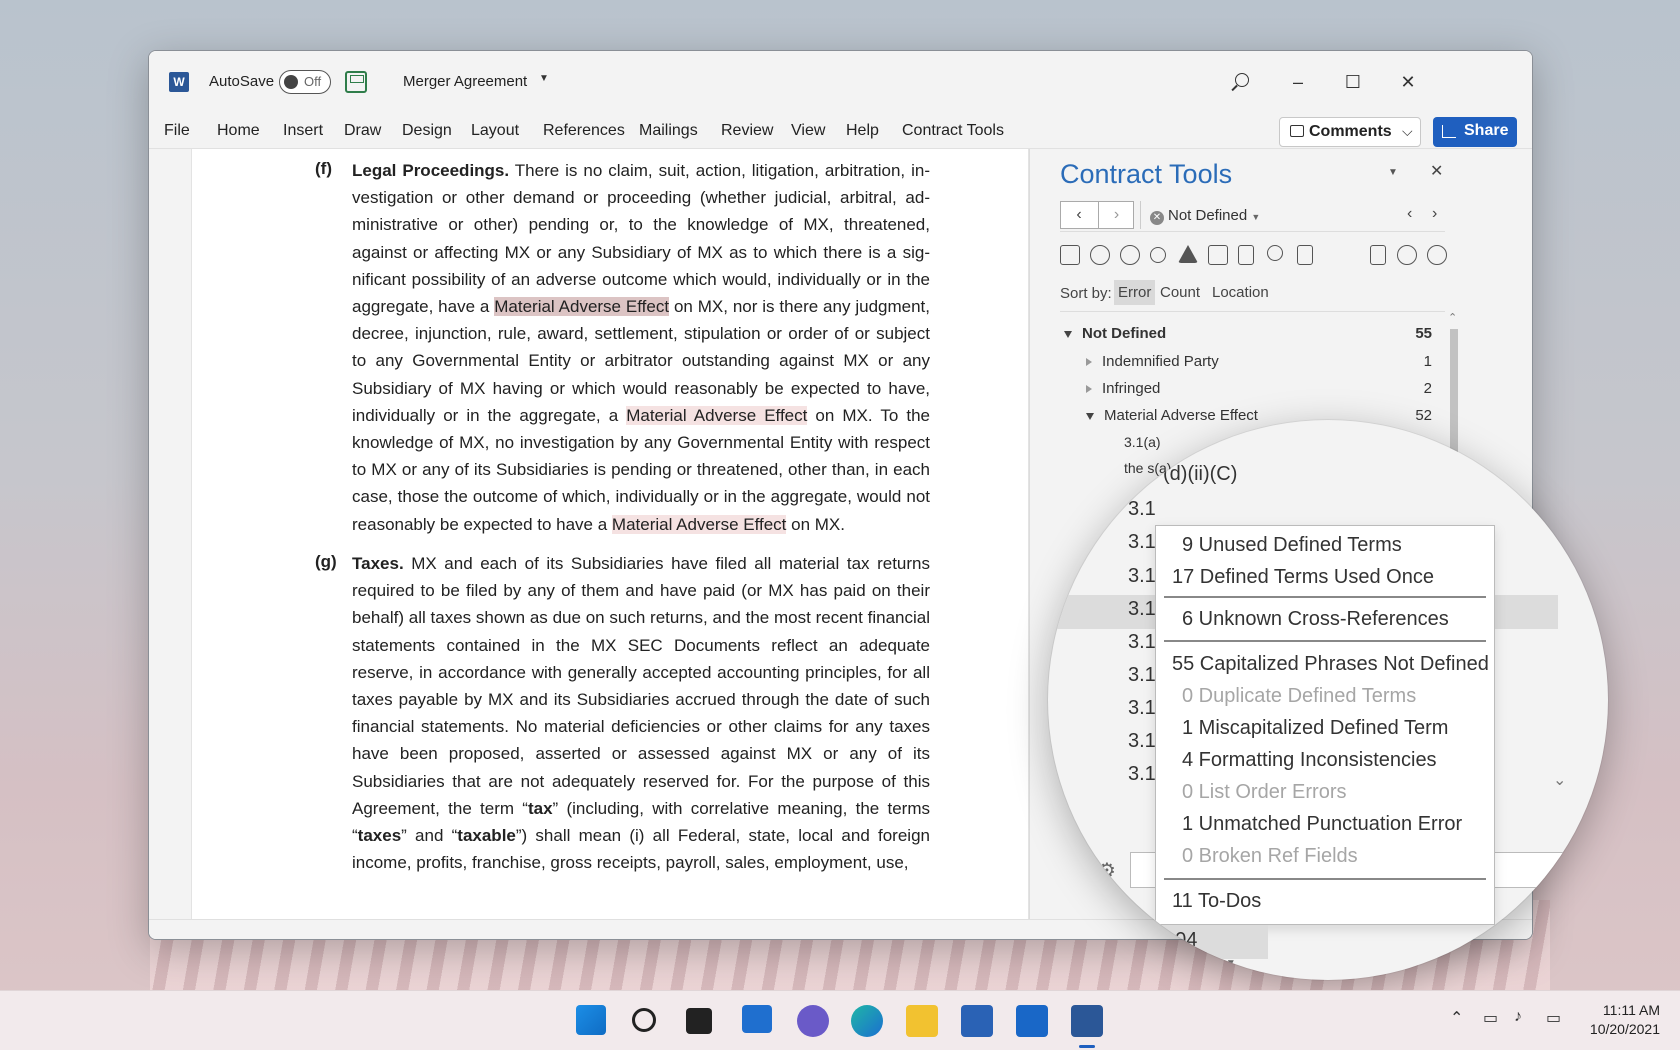  What do you see at coordinates (1559, 780) in the screenshot?
I see `chevron-down-icon: ⌄` at bounding box center [1559, 780].